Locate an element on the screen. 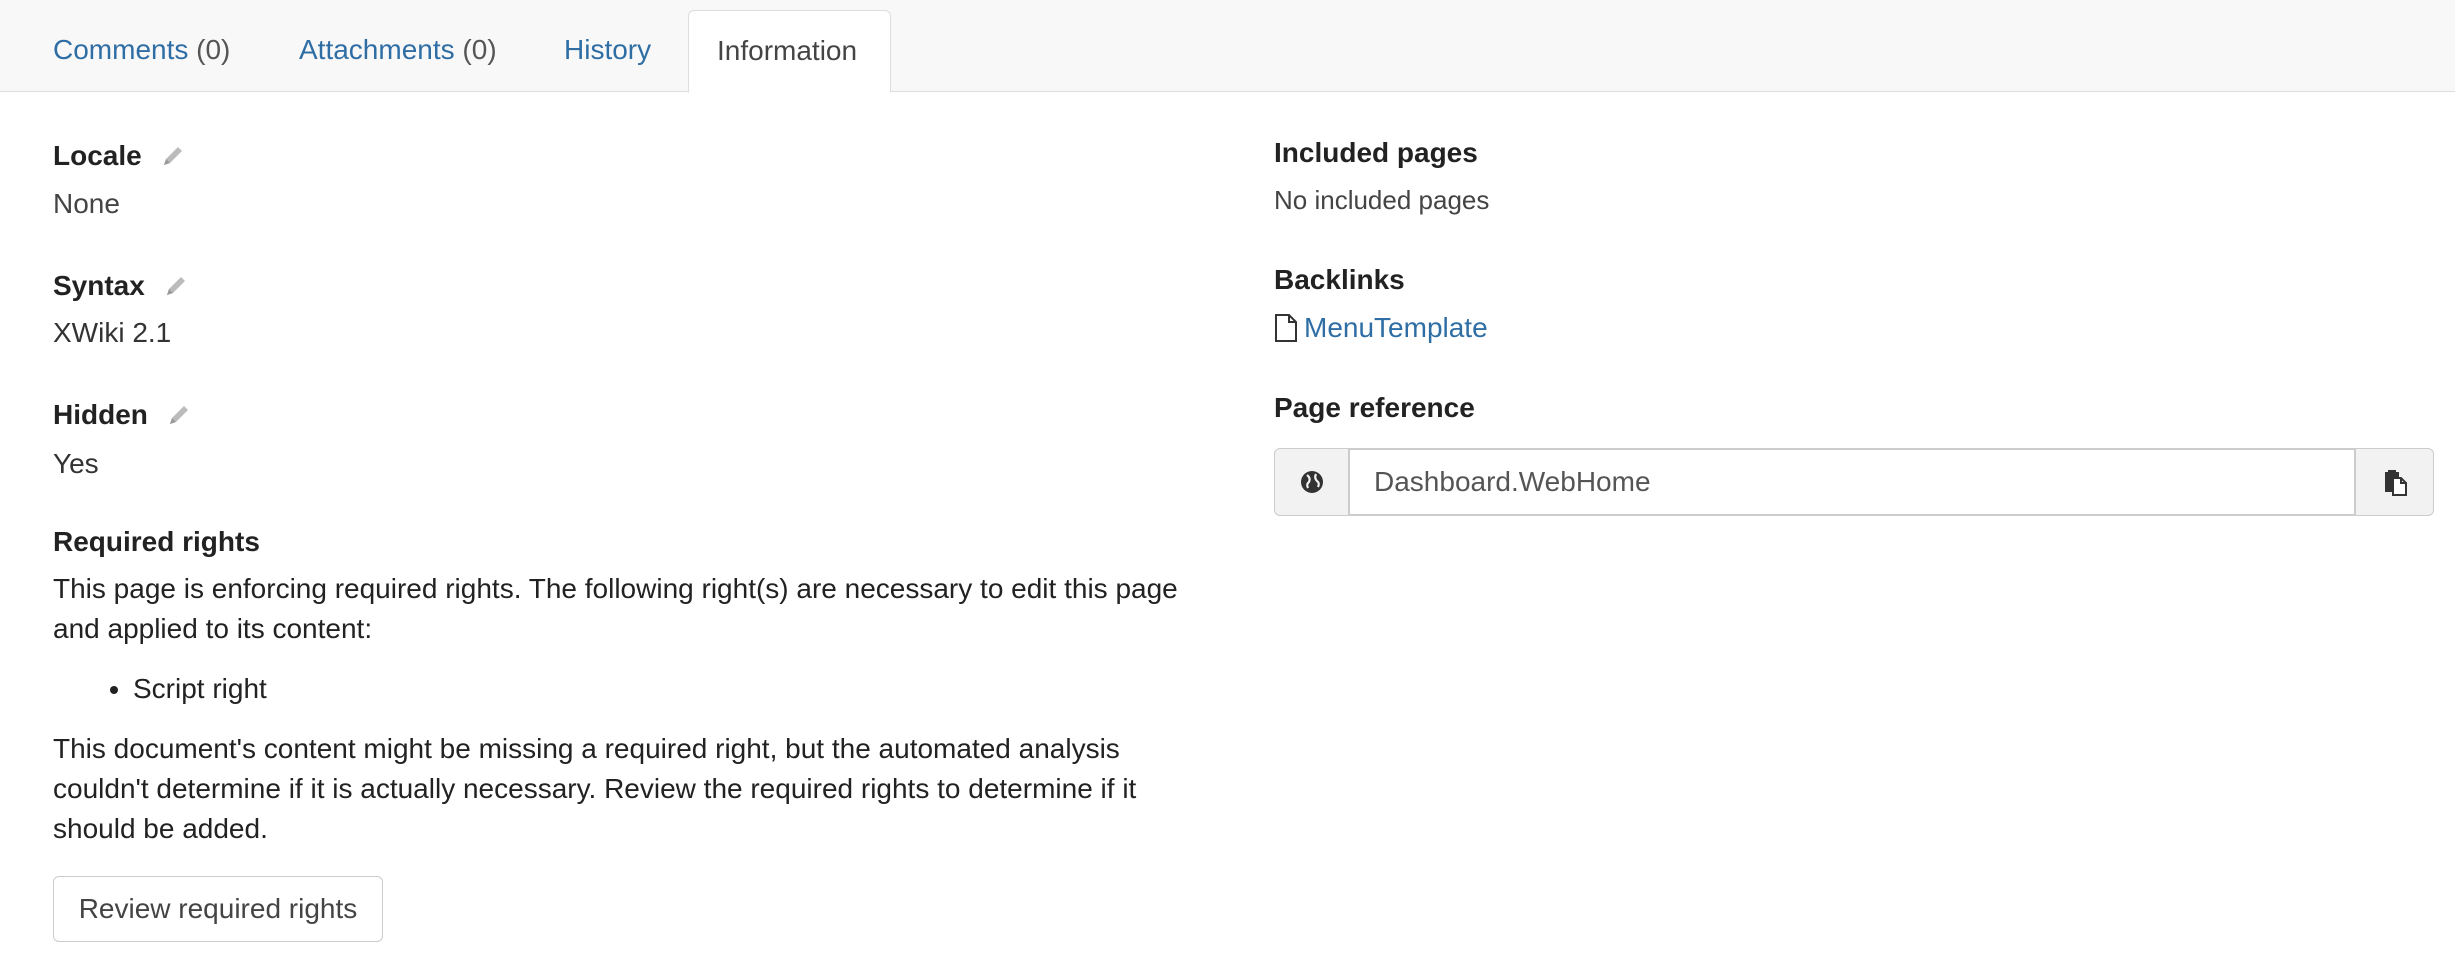 The width and height of the screenshot is (2455, 970). tab-attachments: Attachments (0) is located at coordinates (398, 51).